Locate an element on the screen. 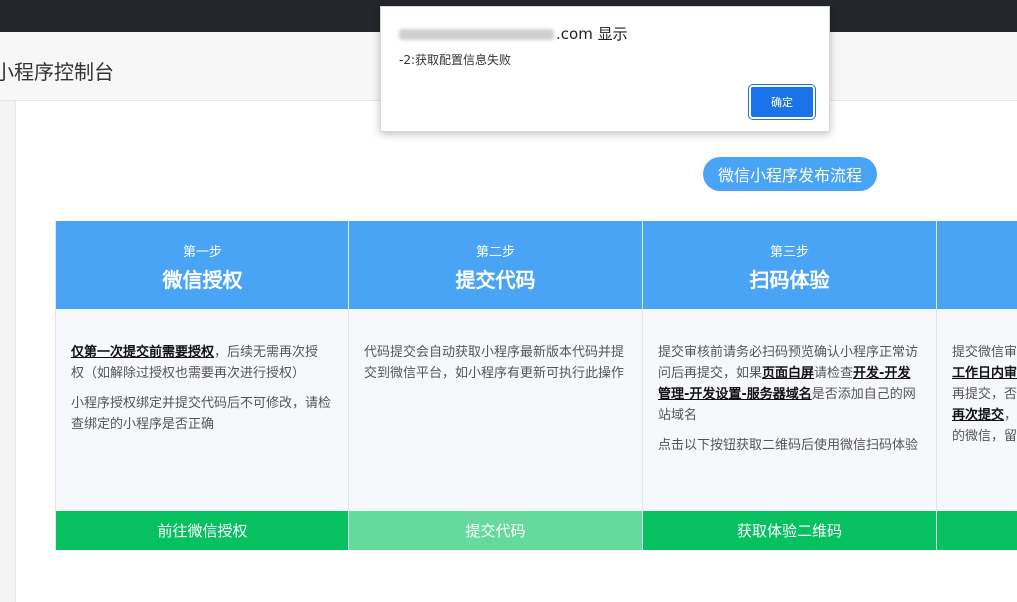  publish-flow-button: 微信小程序发布流程 is located at coordinates (790, 174).